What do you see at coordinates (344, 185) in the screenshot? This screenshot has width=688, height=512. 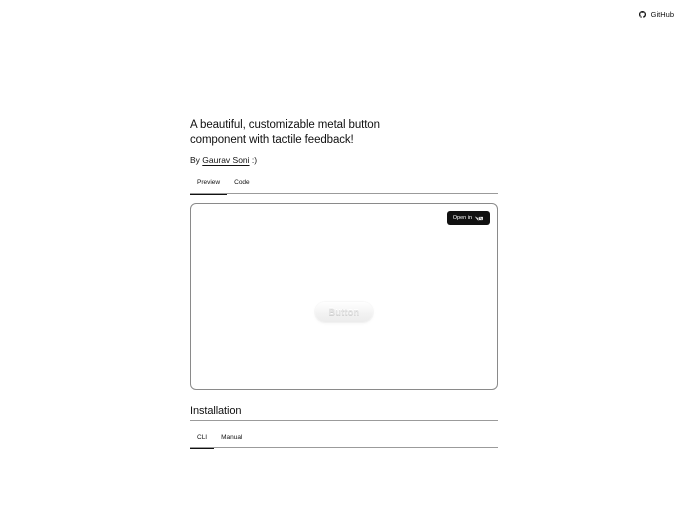 I see `preview-tabs: Preview Code` at bounding box center [344, 185].